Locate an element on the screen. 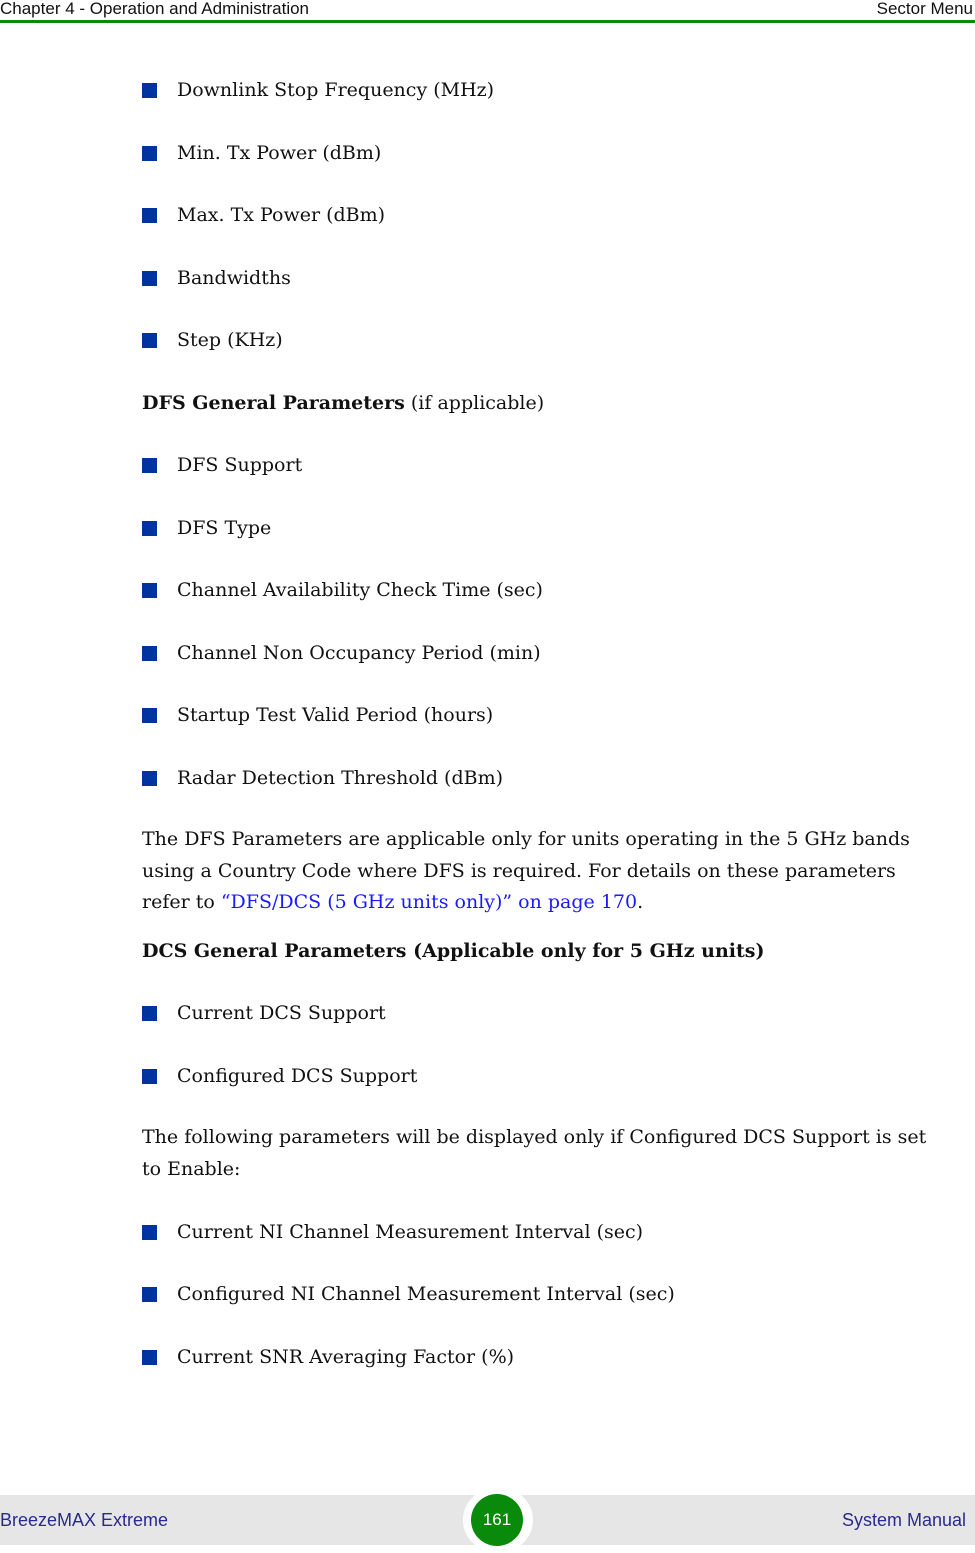  product-name: BreezeMAX Extreme is located at coordinates (84, 1520).